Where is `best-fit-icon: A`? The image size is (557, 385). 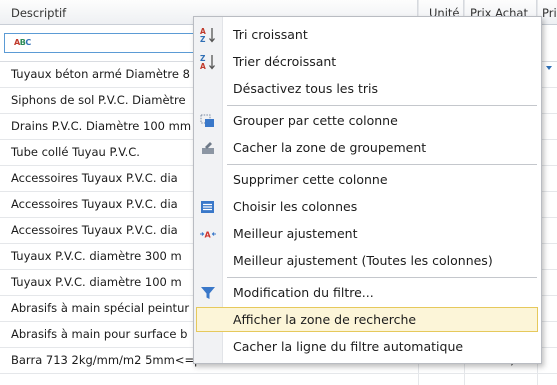 best-fit-icon: A is located at coordinates (208, 235).